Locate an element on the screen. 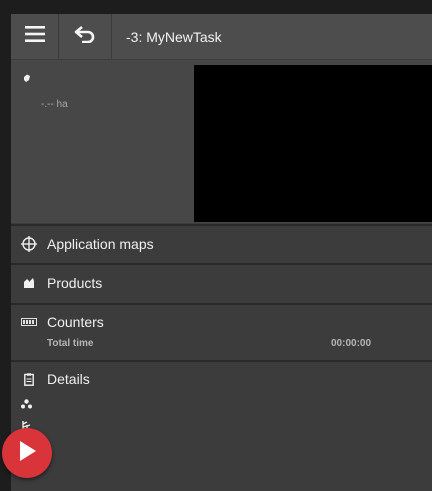 The width and height of the screenshot is (432, 491). area-value: -.-- ha is located at coordinates (54, 104).